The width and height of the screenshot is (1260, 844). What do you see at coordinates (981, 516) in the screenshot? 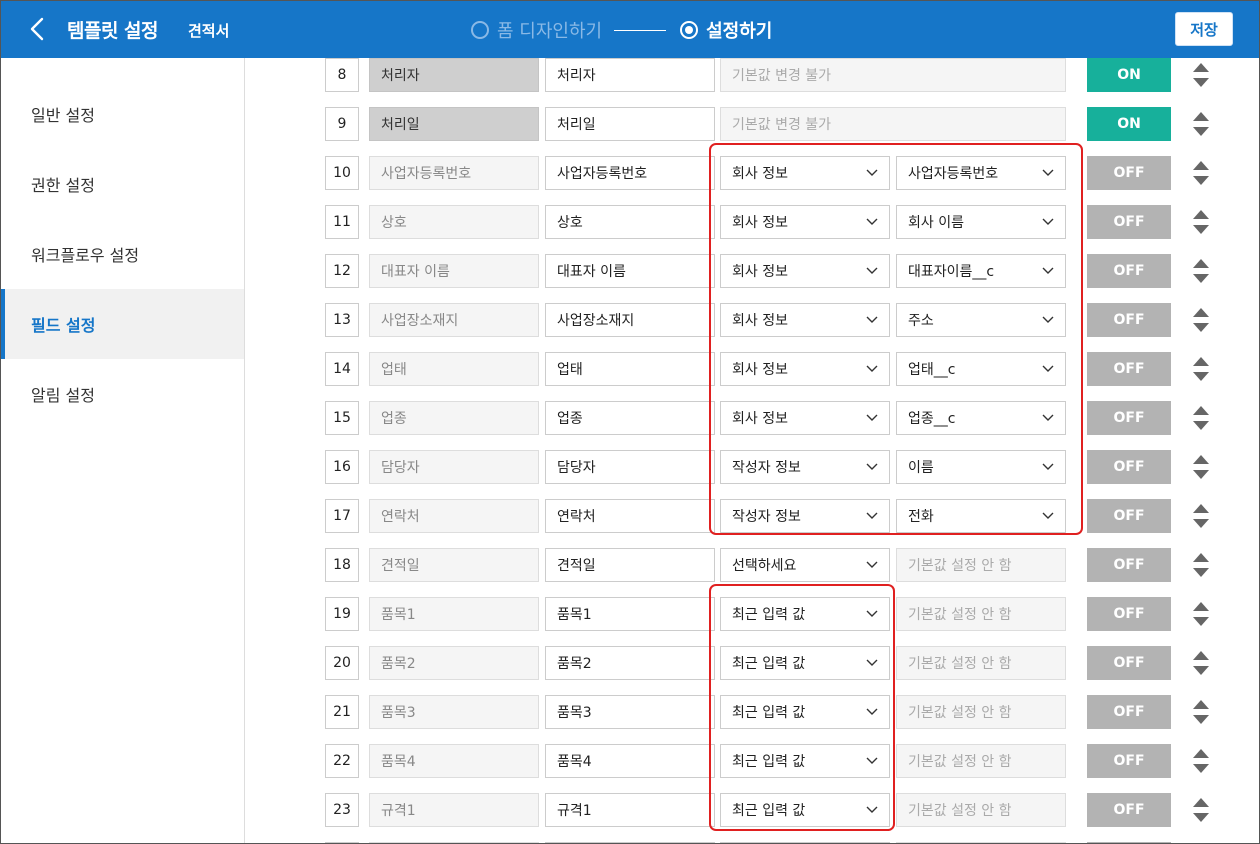
I see `source-field-select: 전화` at bounding box center [981, 516].